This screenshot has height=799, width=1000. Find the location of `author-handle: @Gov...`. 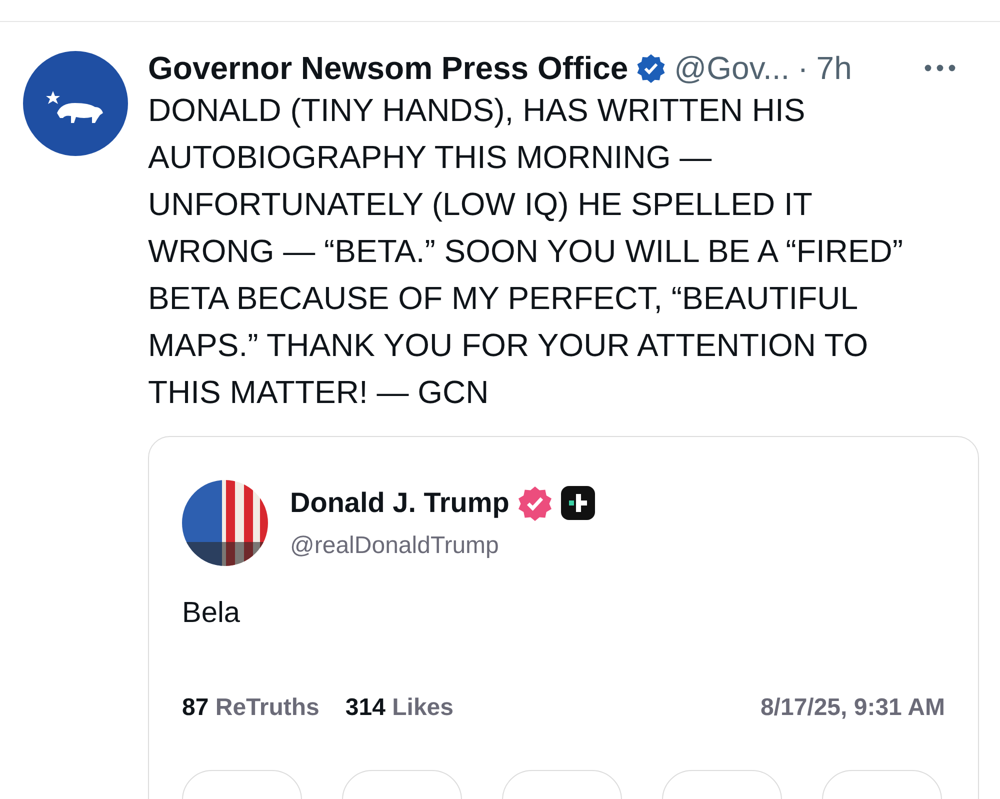

author-handle: @Gov... is located at coordinates (732, 68).